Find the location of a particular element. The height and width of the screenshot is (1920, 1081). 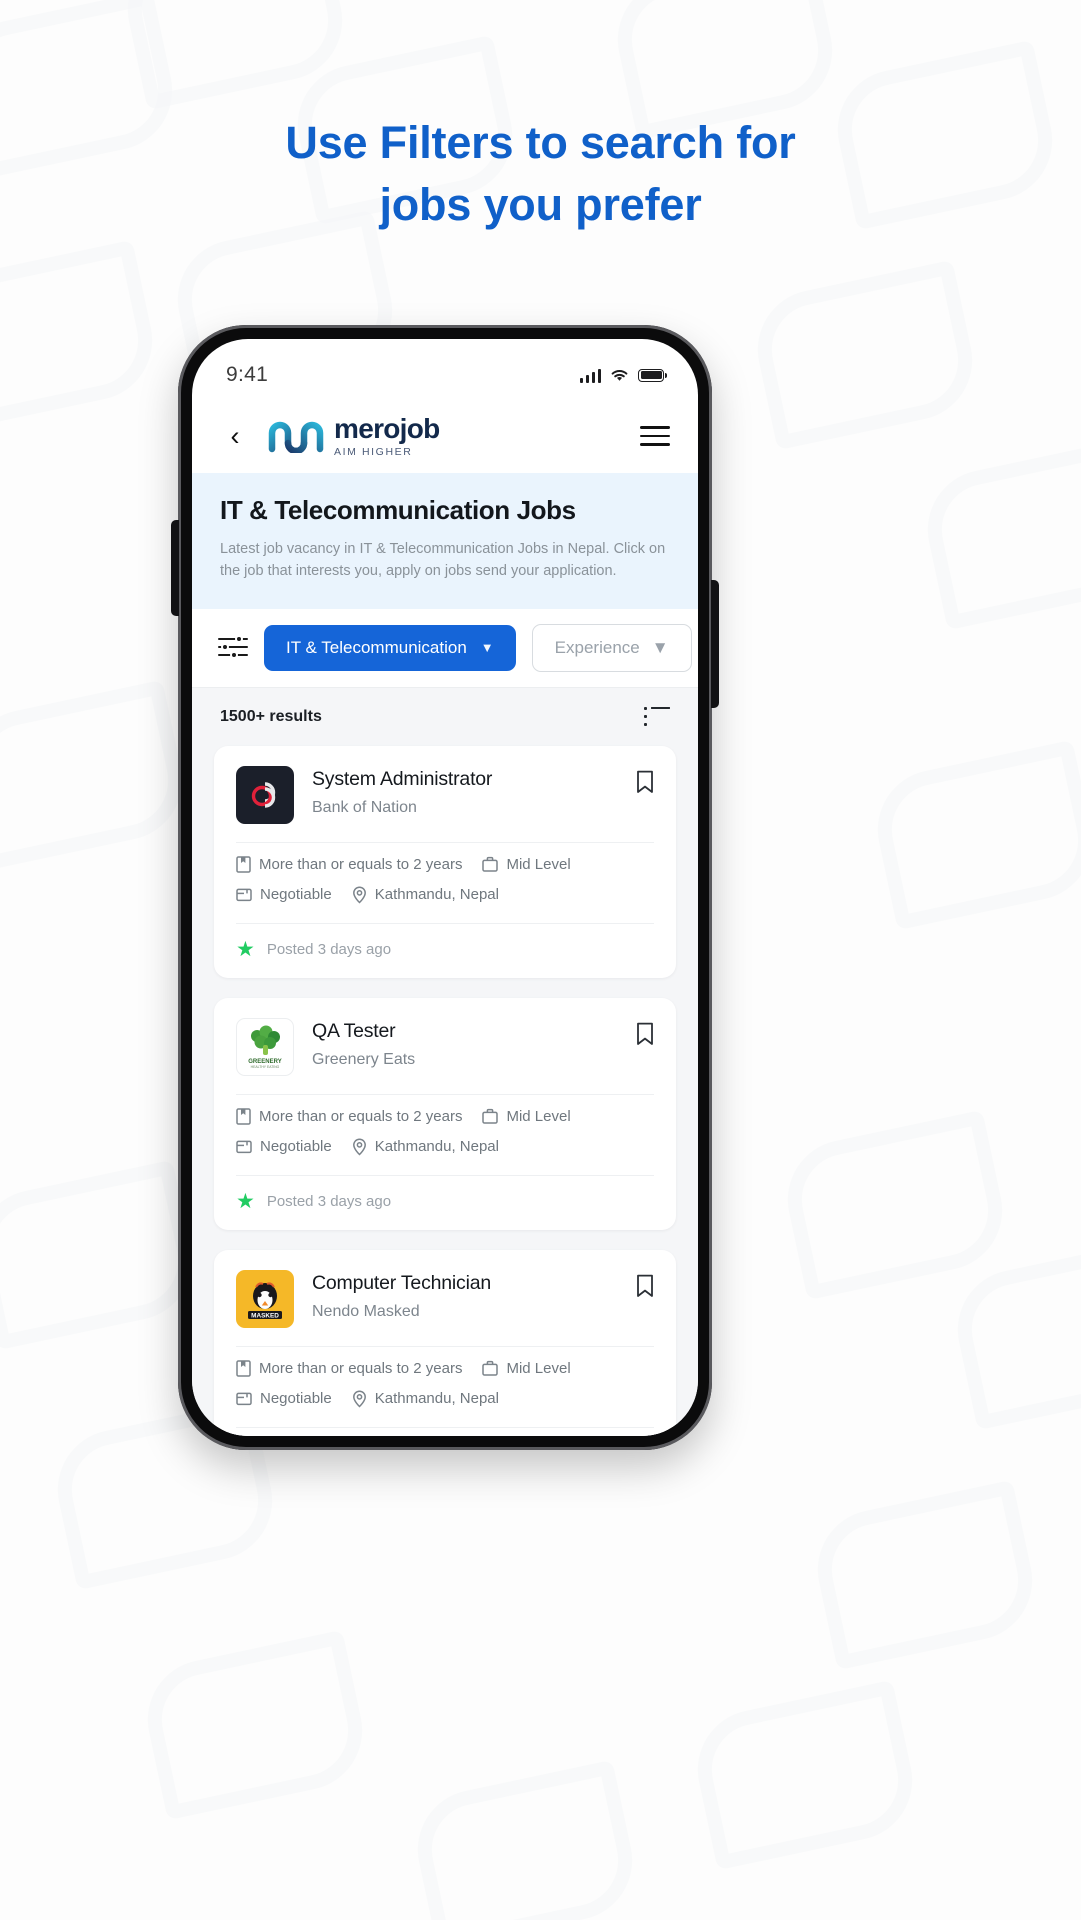

company-logo-bank-of-nation is located at coordinates (265, 794).